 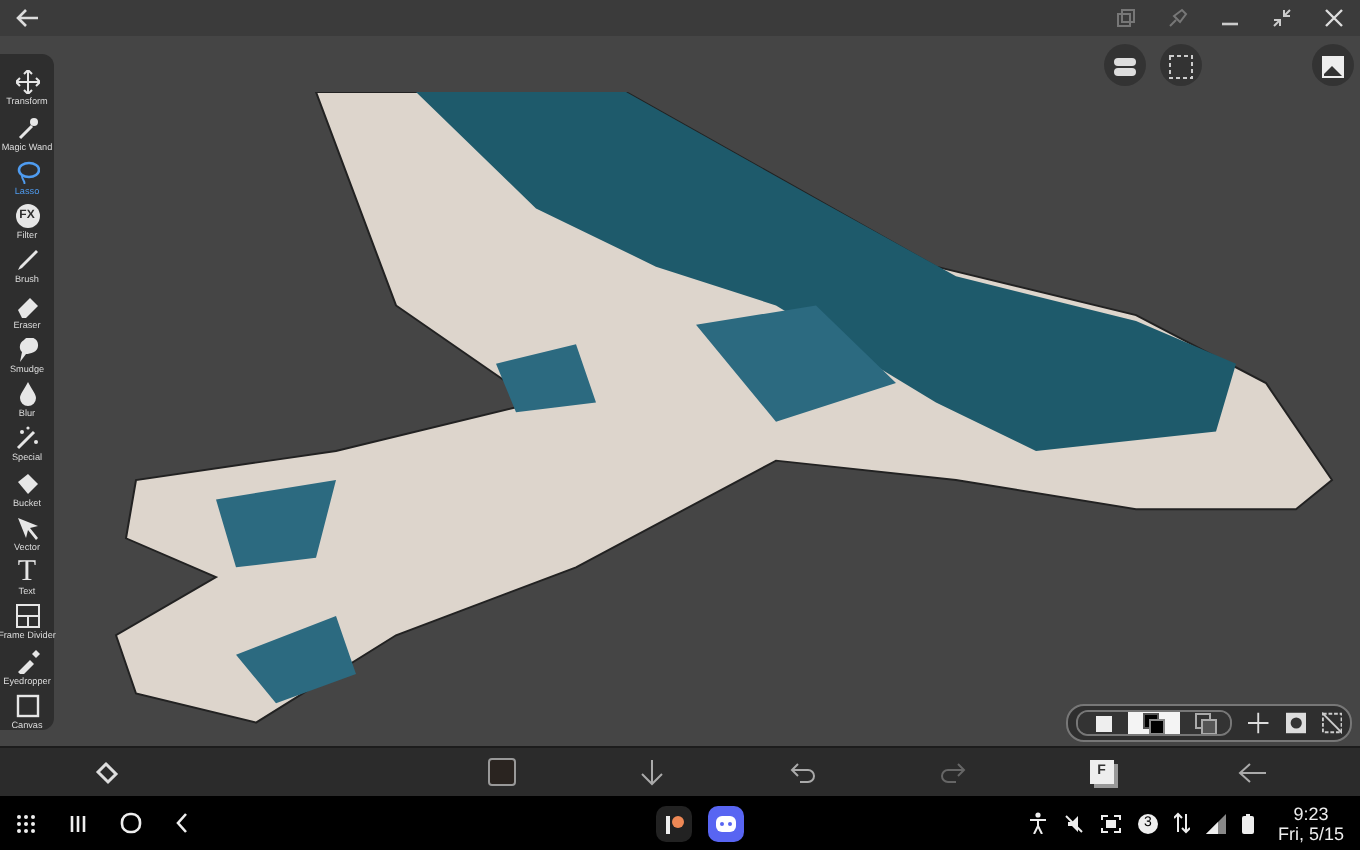 I want to click on outlined-squares-icon, so click(x=1205, y=723).